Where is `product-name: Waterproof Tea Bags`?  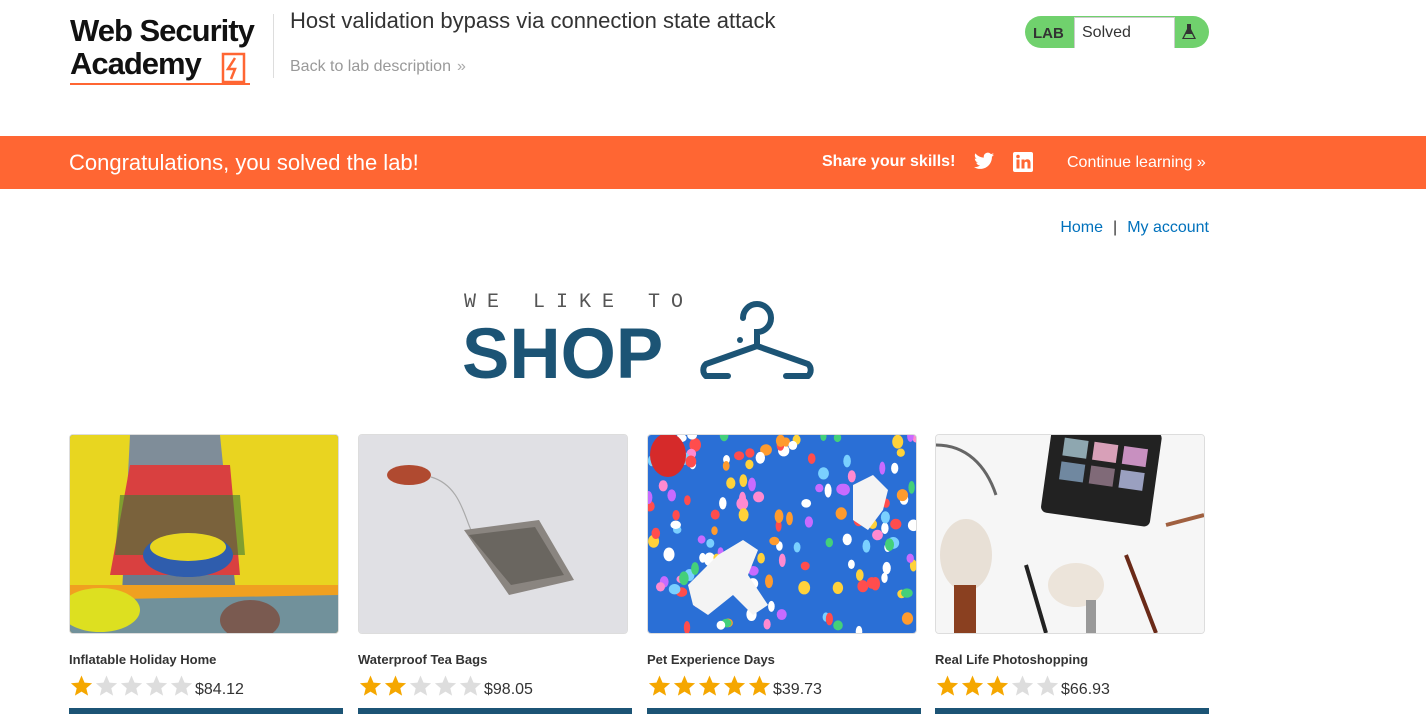 product-name: Waterproof Tea Bags is located at coordinates (423, 659).